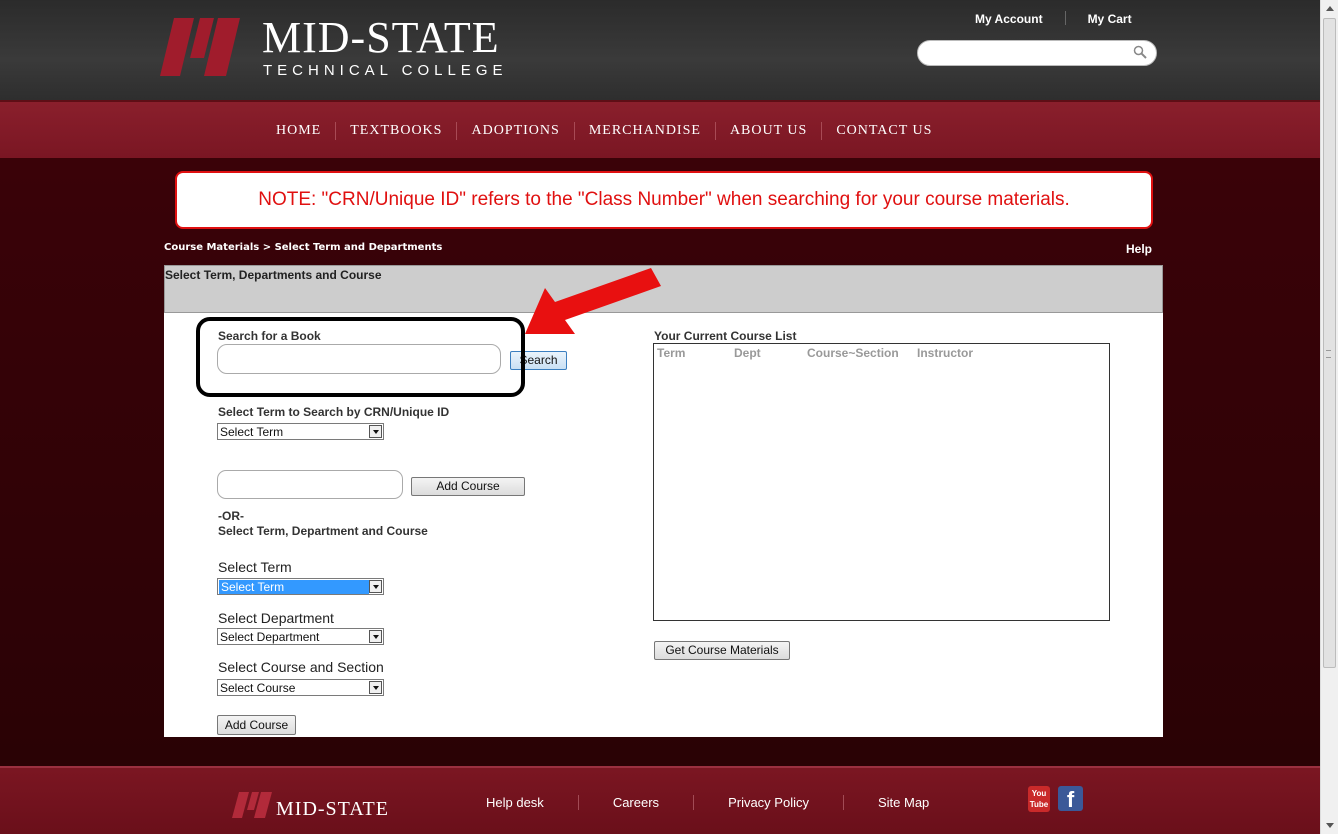 The height and width of the screenshot is (834, 1338). I want to click on scroll-up-icon, so click(1330, 8).